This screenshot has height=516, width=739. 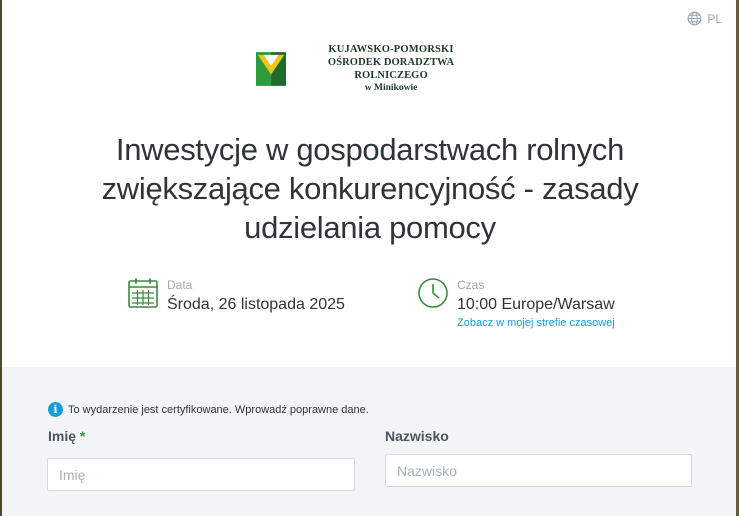 I want to click on logo-line-3: w Minikowie, so click(x=391, y=88).